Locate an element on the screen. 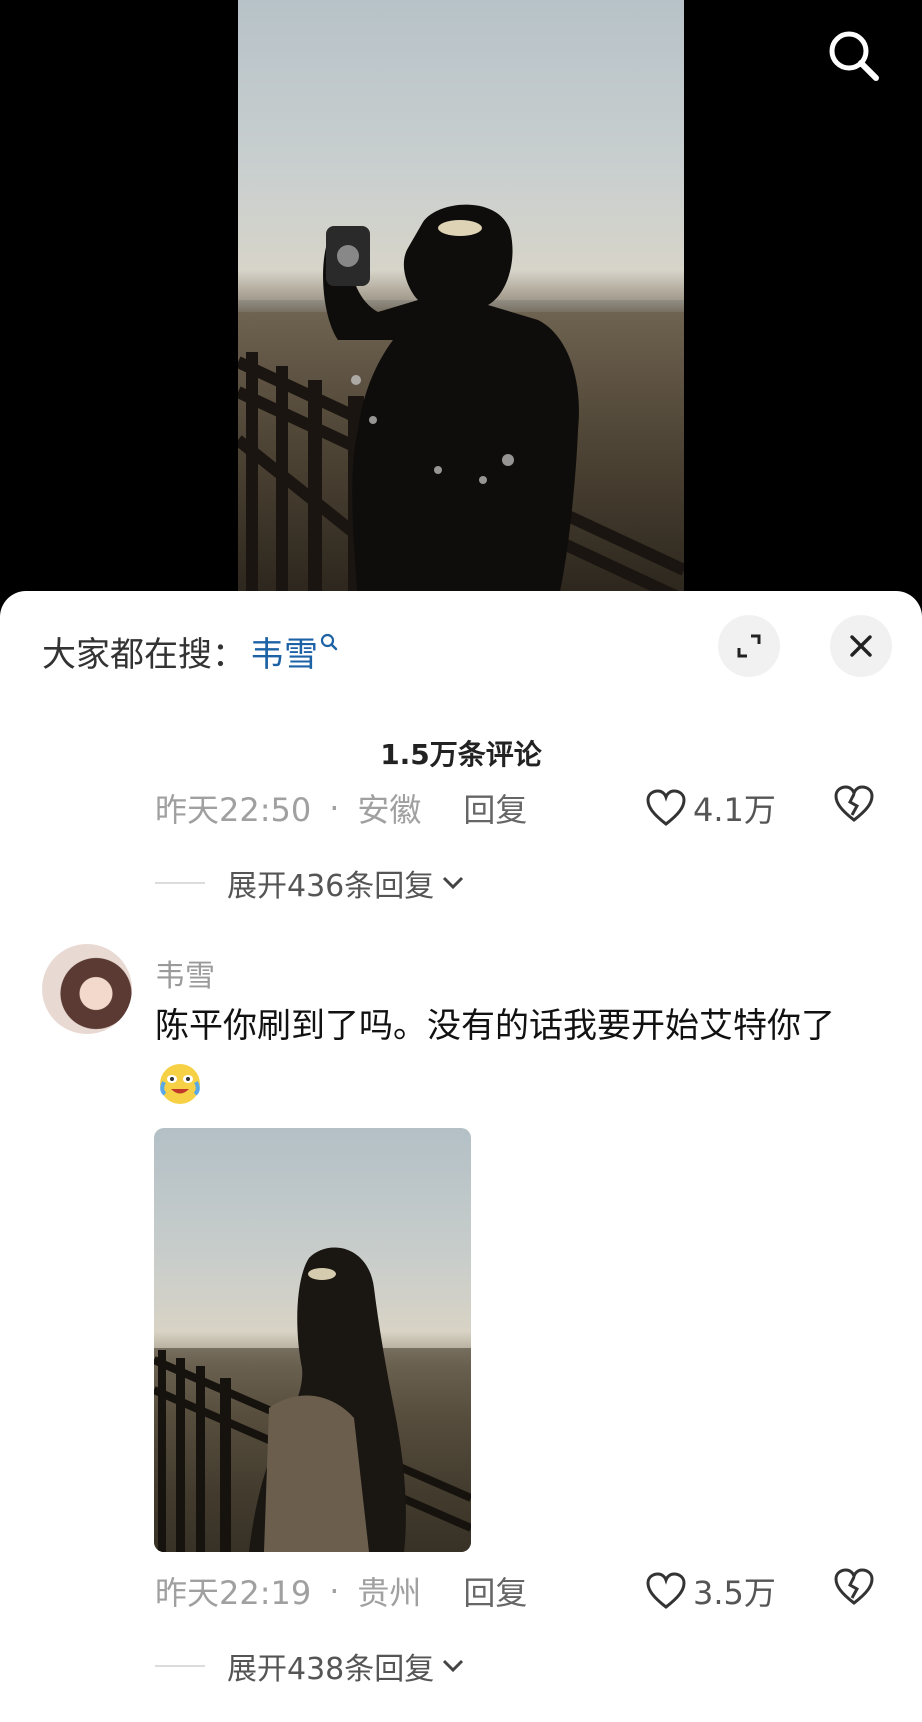  comment-count-title: 1.5万条评论 is located at coordinates (461, 754).